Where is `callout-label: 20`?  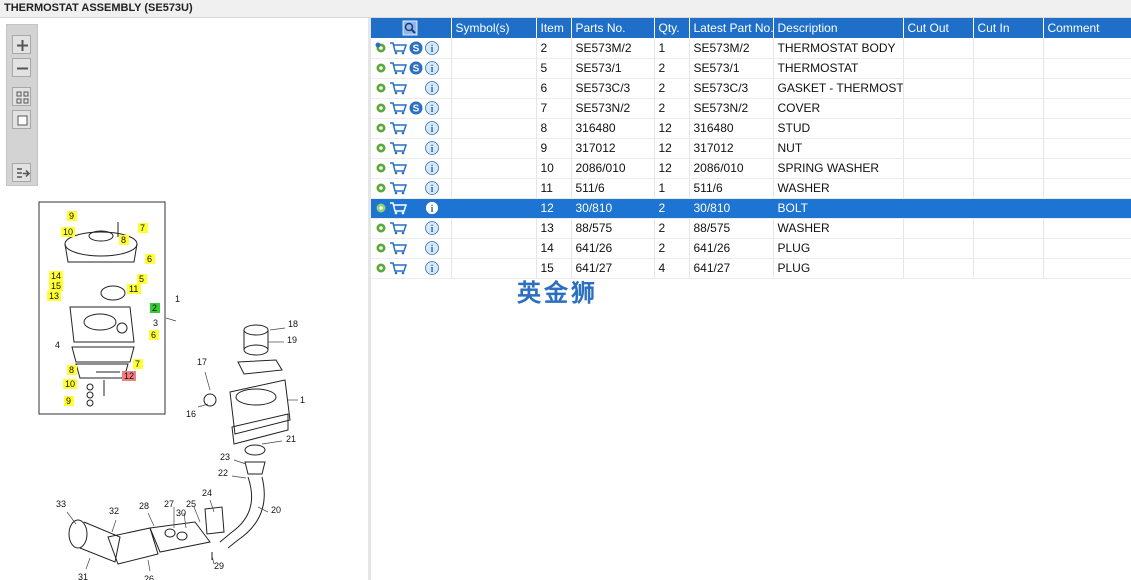
callout-label: 20 is located at coordinates (276, 510).